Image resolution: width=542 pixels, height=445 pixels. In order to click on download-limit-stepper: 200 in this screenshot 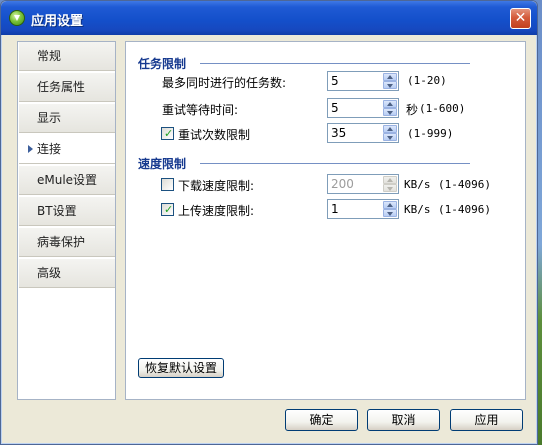, I will do `click(363, 184)`.